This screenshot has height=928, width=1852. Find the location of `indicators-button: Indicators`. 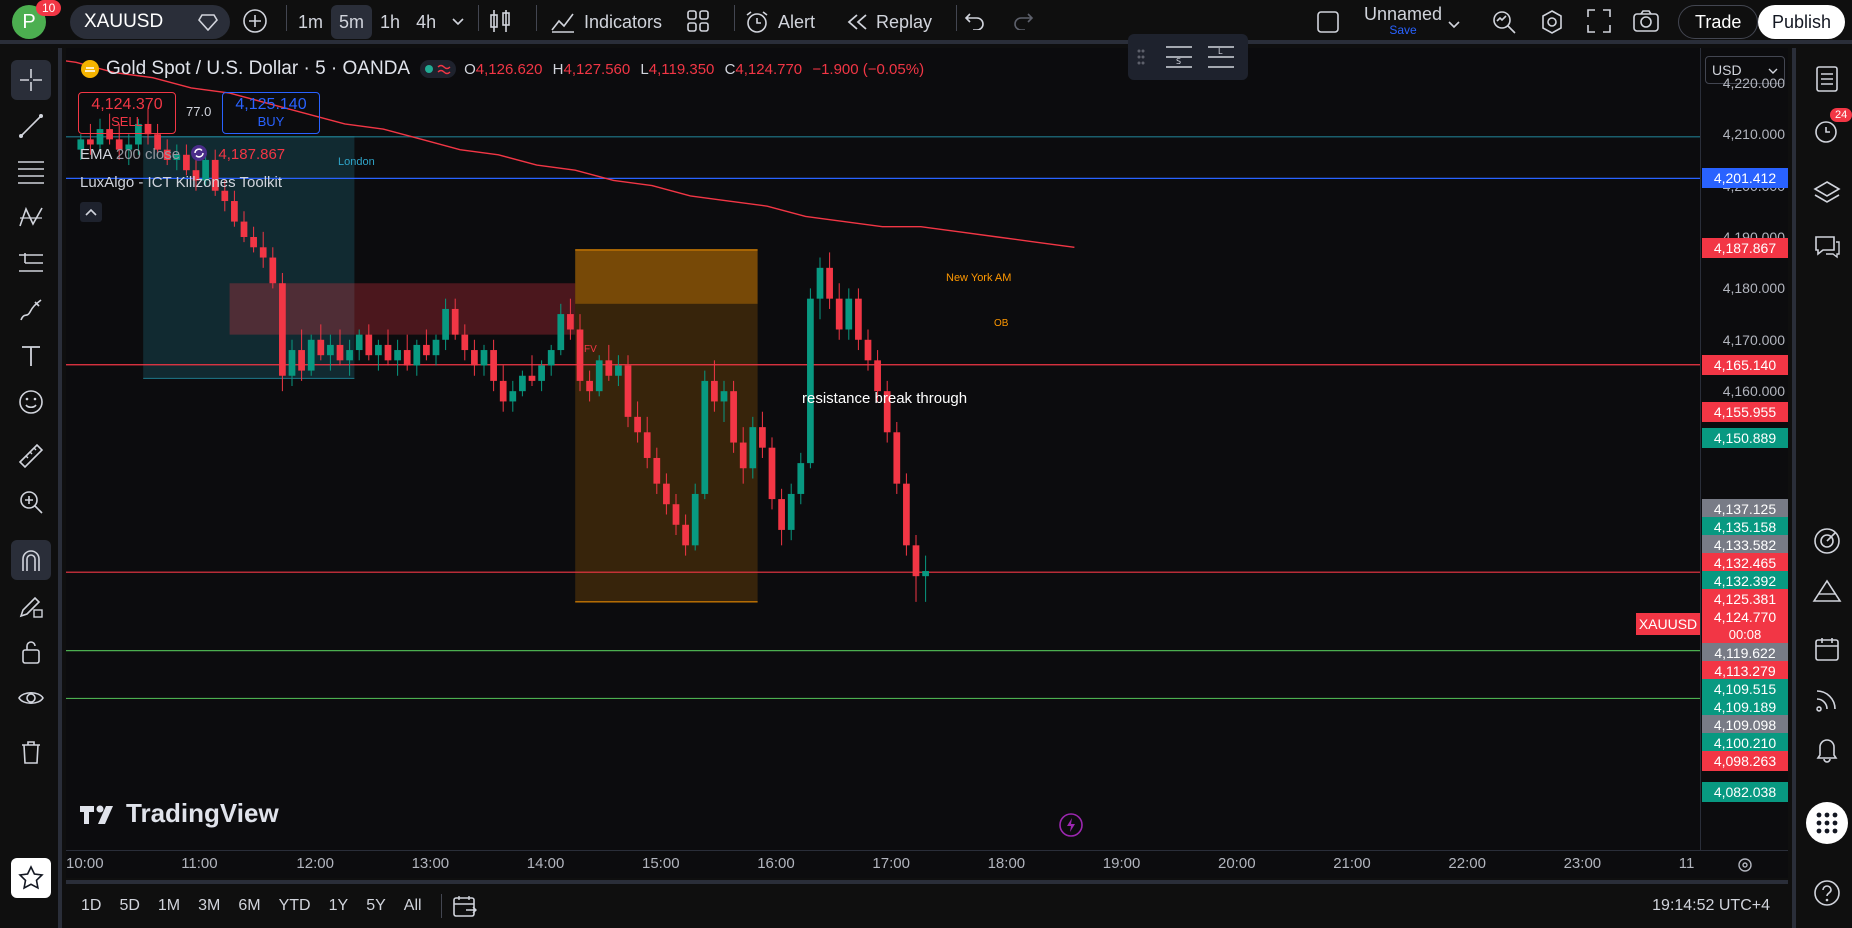

indicators-button: Indicators is located at coordinates (606, 22).